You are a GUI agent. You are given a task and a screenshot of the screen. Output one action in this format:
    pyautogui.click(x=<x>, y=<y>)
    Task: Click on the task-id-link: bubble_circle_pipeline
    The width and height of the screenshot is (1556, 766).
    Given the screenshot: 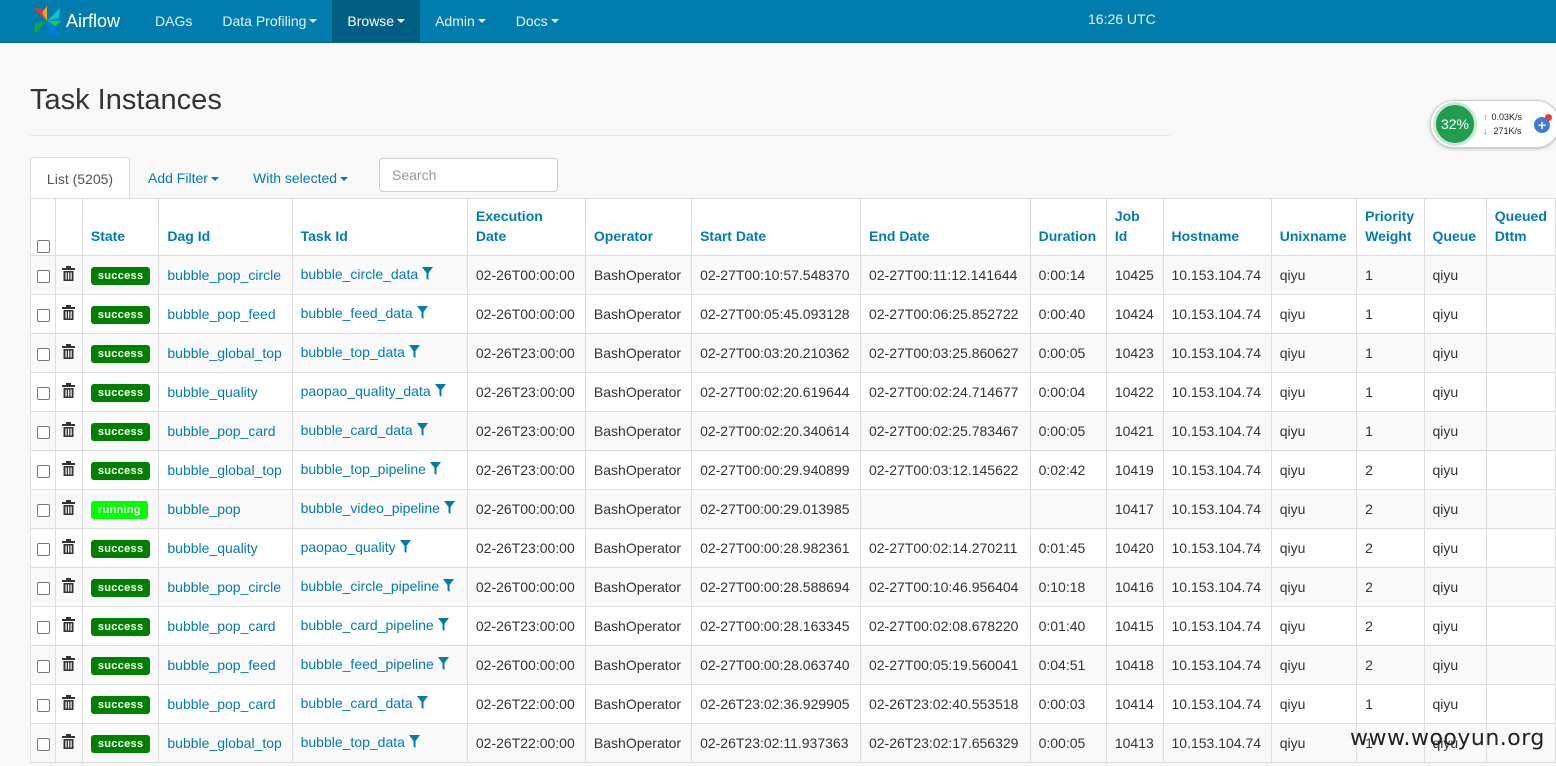 What is the action you would take?
    pyautogui.click(x=370, y=586)
    